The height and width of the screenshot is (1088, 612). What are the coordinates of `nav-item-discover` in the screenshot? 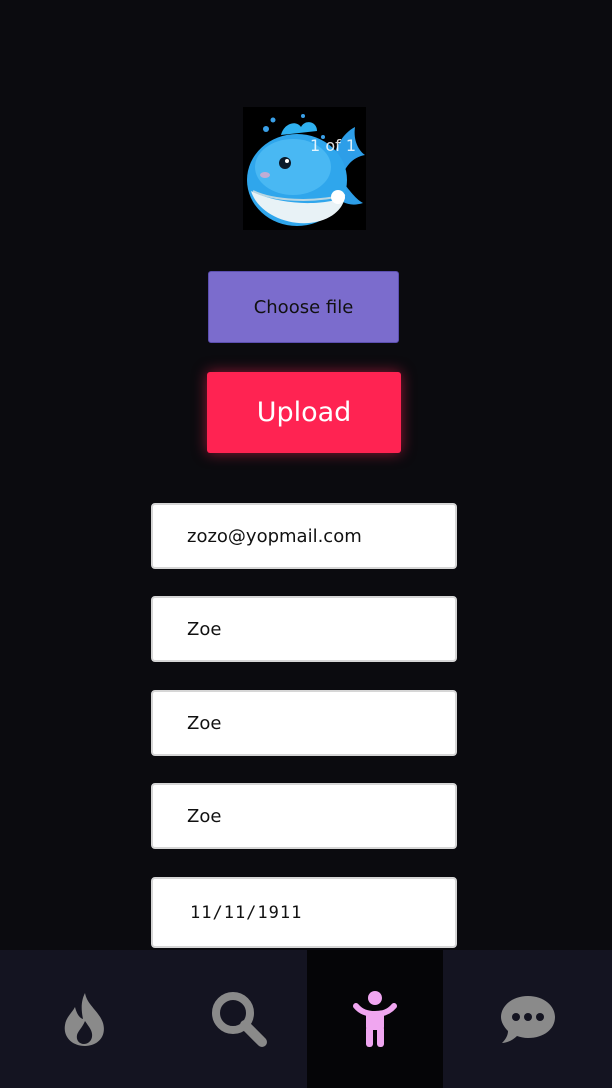 It's located at (85, 1019).